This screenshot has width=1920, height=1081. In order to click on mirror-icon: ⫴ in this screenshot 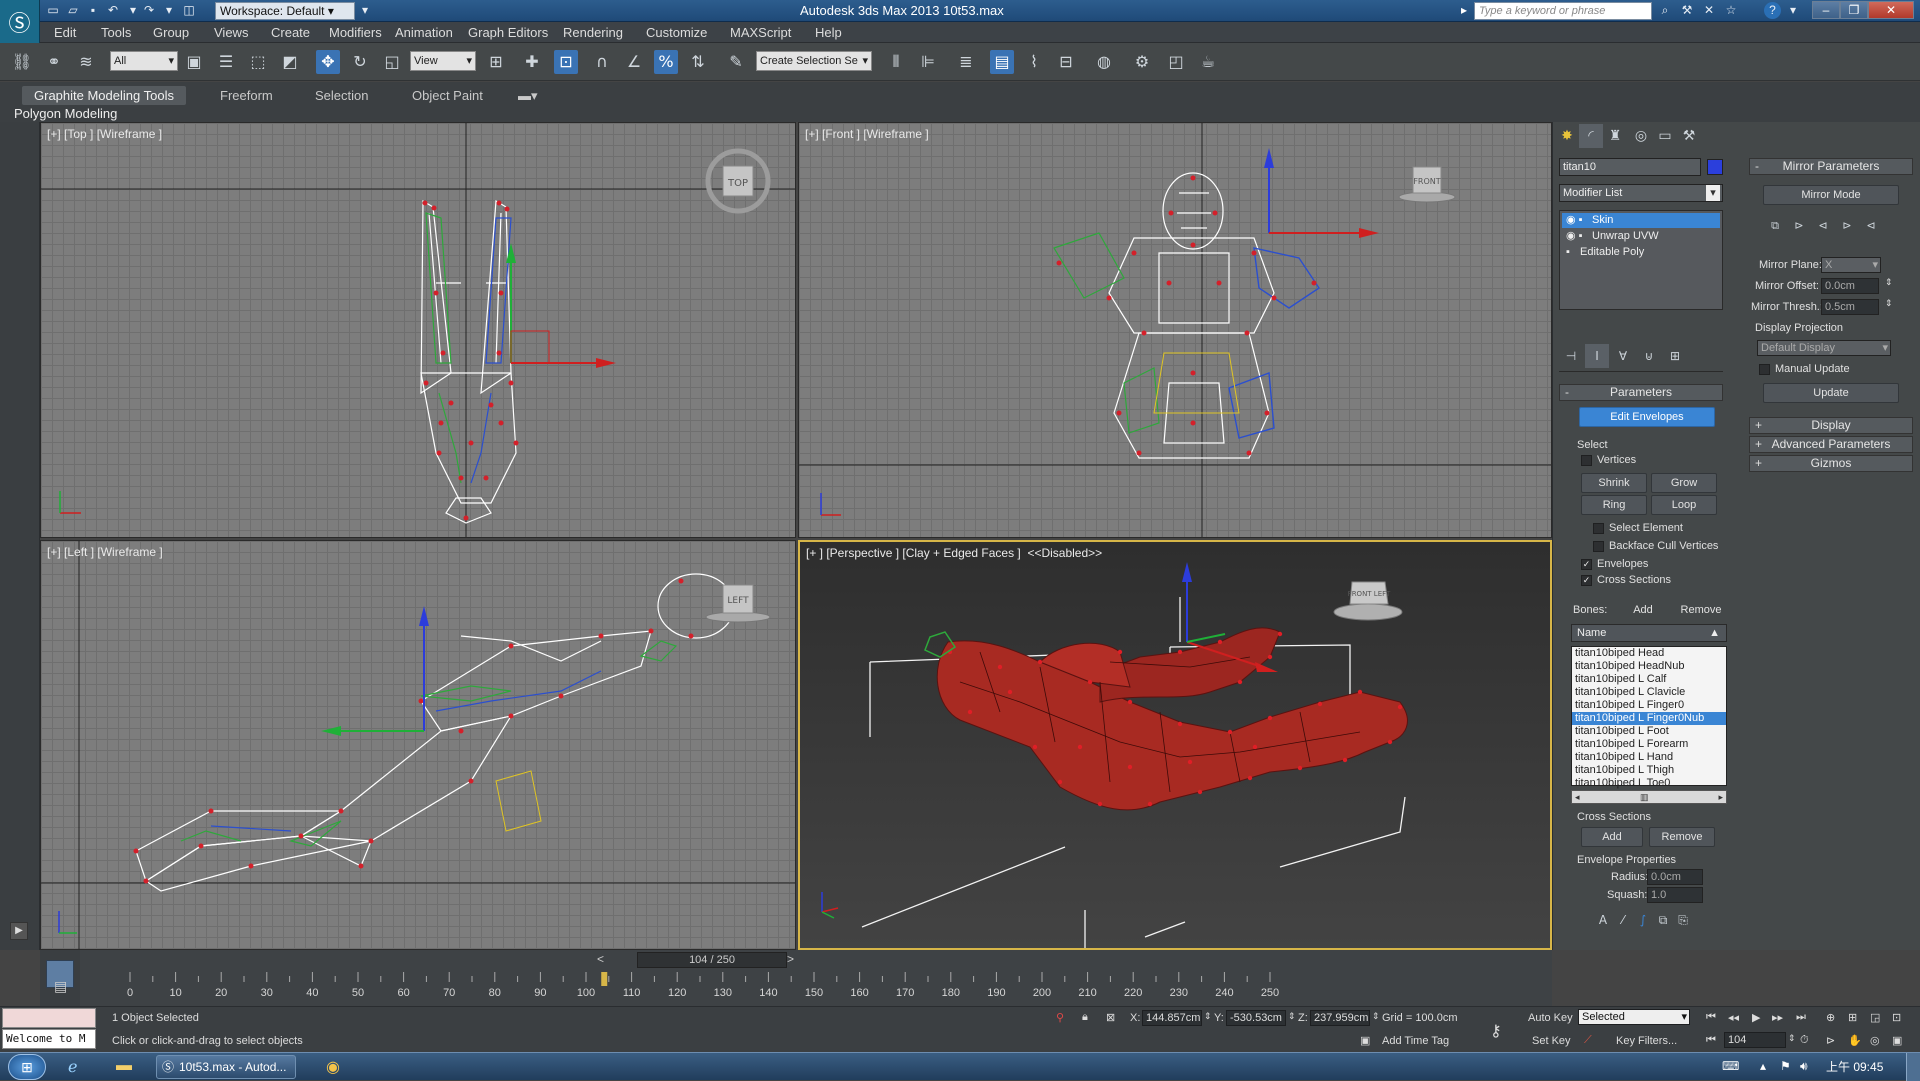, I will do `click(896, 62)`.